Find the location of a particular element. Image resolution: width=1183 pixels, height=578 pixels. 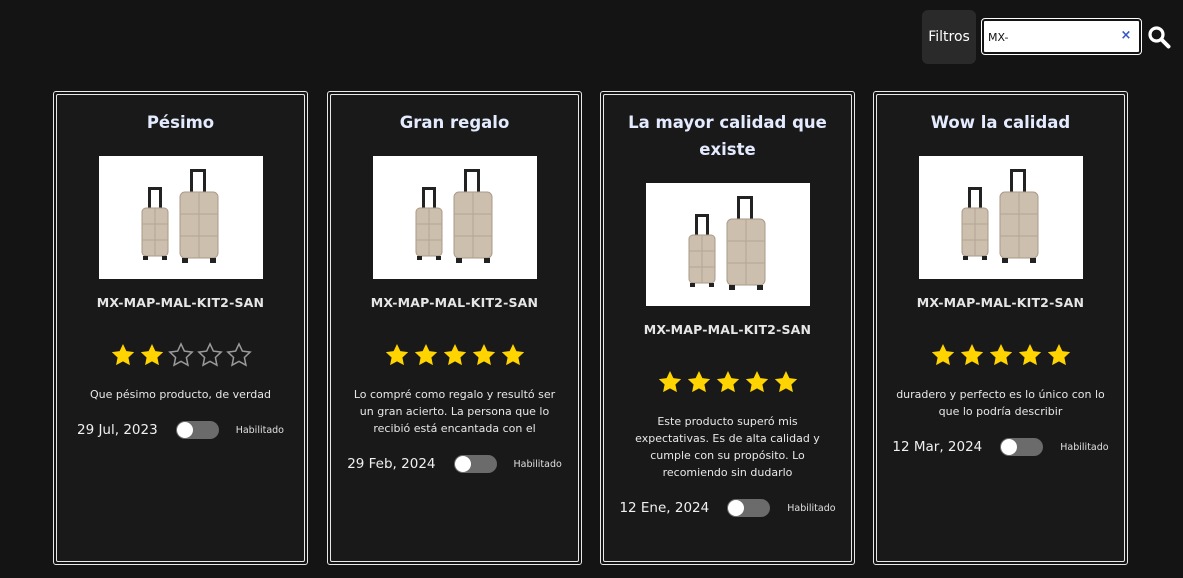

review-title: Pésimo is located at coordinates (180, 122).